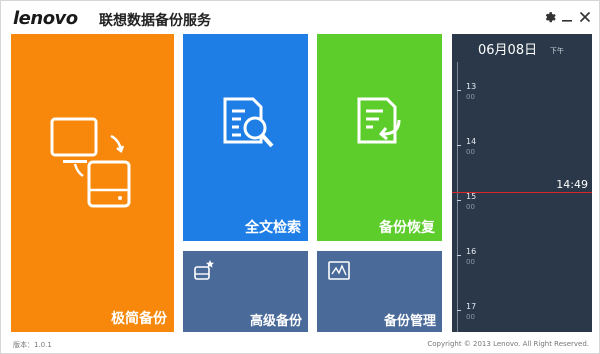  What do you see at coordinates (522, 192) in the screenshot?
I see `current-time-line` at bounding box center [522, 192].